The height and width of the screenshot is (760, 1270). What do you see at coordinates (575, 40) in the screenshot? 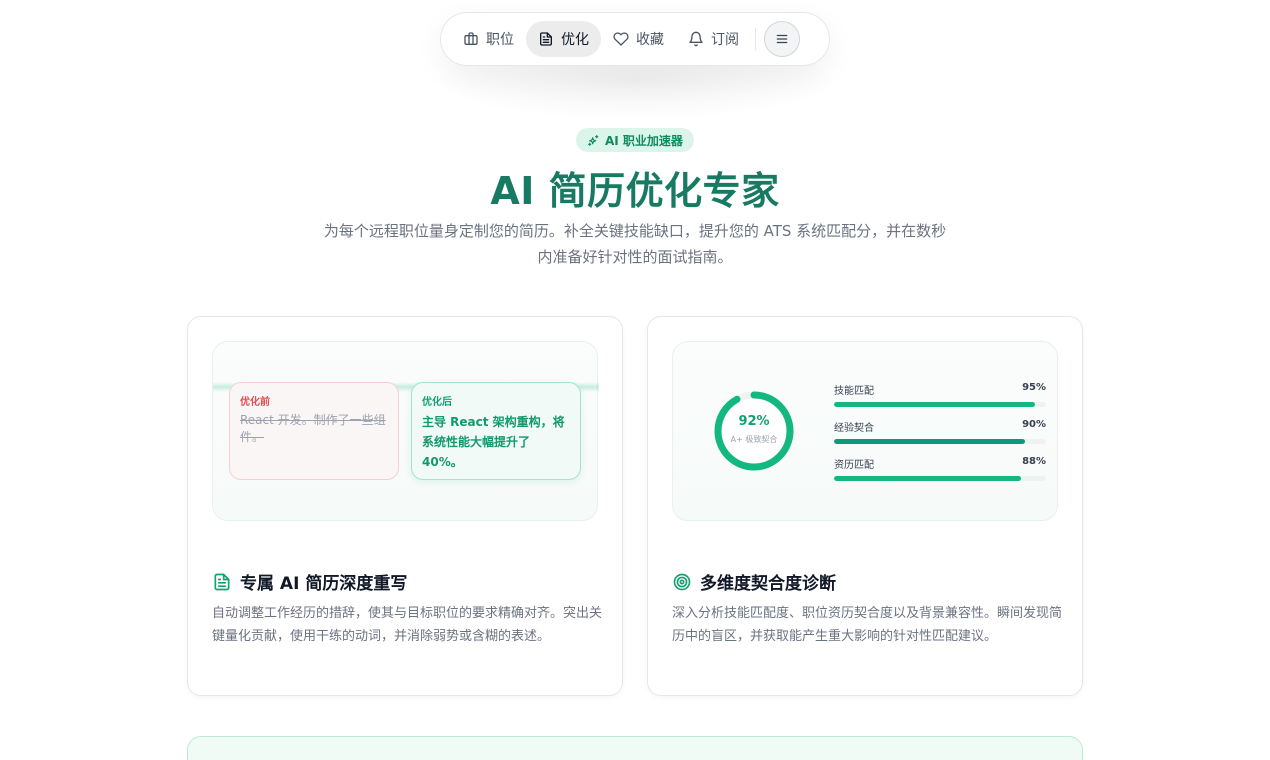
I see `nav-item-label: 优化` at bounding box center [575, 40].